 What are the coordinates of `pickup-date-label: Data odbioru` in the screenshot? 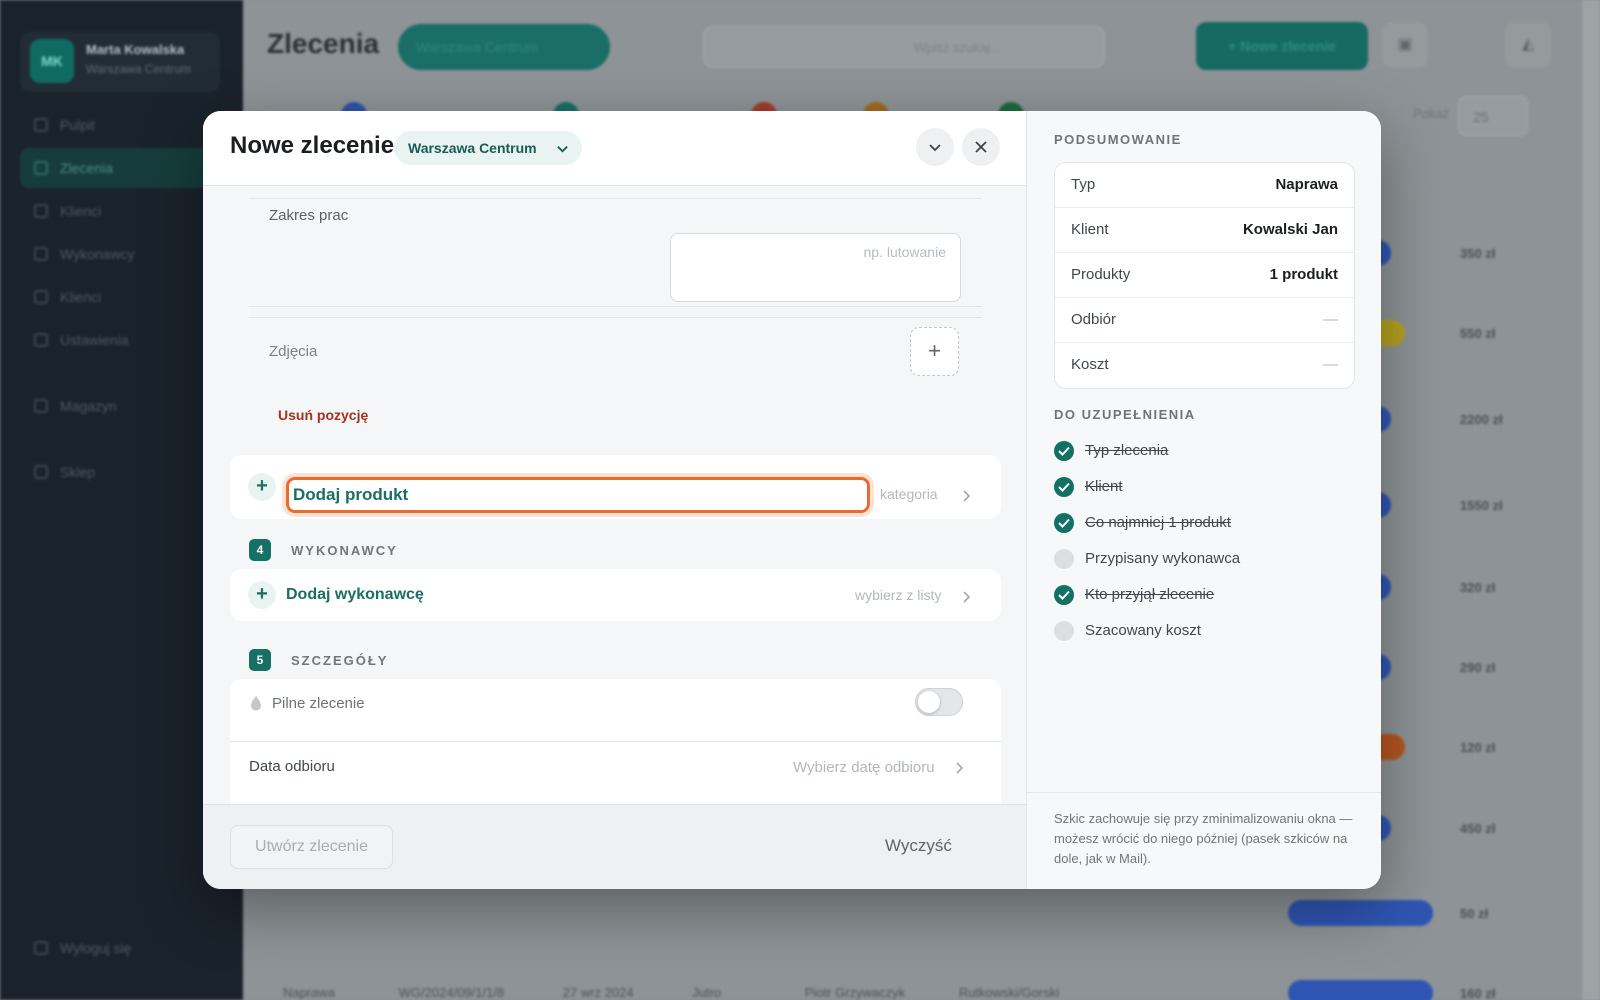 It's located at (292, 766).